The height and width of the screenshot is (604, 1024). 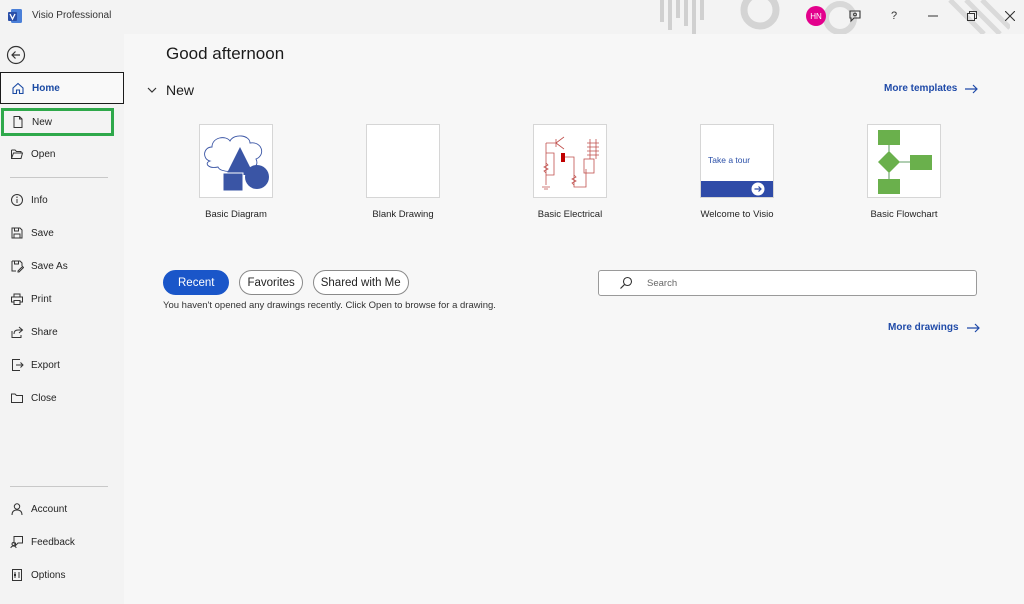 What do you see at coordinates (152, 90) in the screenshot?
I see `chevron-down-icon` at bounding box center [152, 90].